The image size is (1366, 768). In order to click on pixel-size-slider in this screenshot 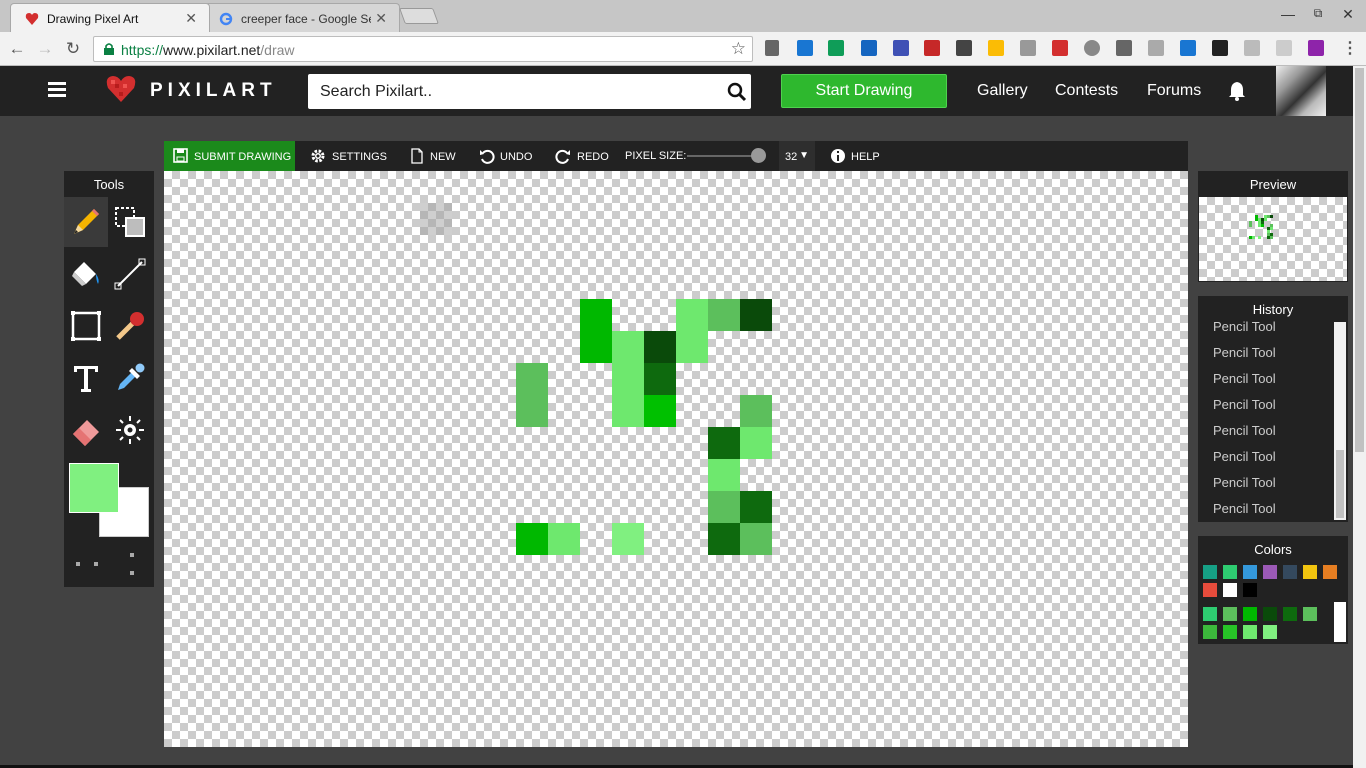, I will do `click(724, 156)`.